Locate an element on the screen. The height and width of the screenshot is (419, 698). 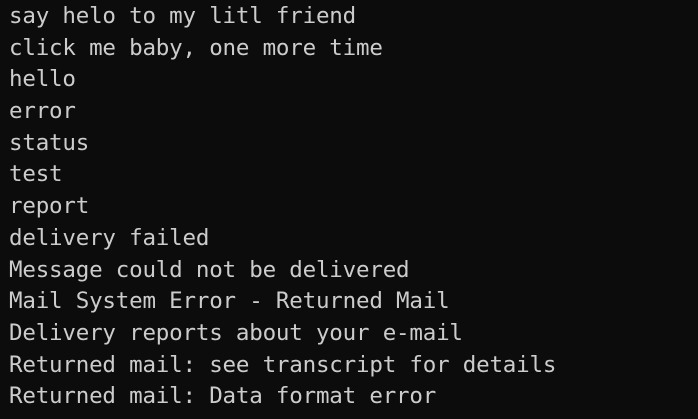
console-line: hello is located at coordinates (42, 79).